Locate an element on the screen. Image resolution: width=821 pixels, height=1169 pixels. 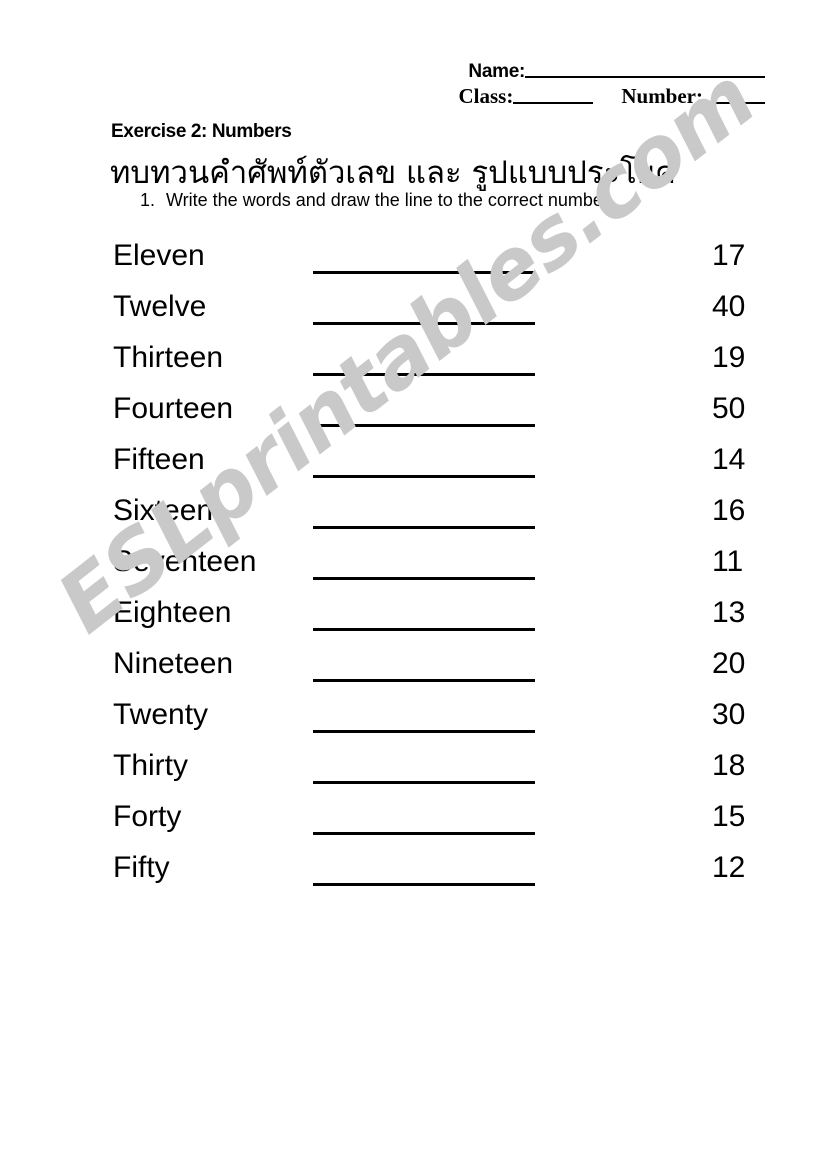
number-label: 50 is located at coordinates (729, 408).